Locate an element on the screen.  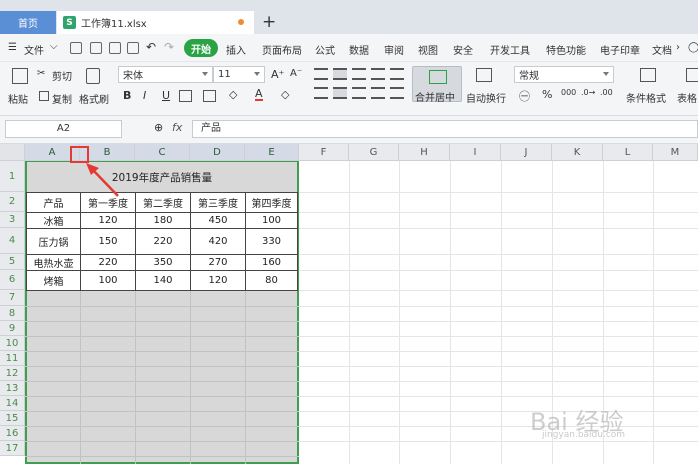
print-preview-icon is located at coordinates (133, 48).